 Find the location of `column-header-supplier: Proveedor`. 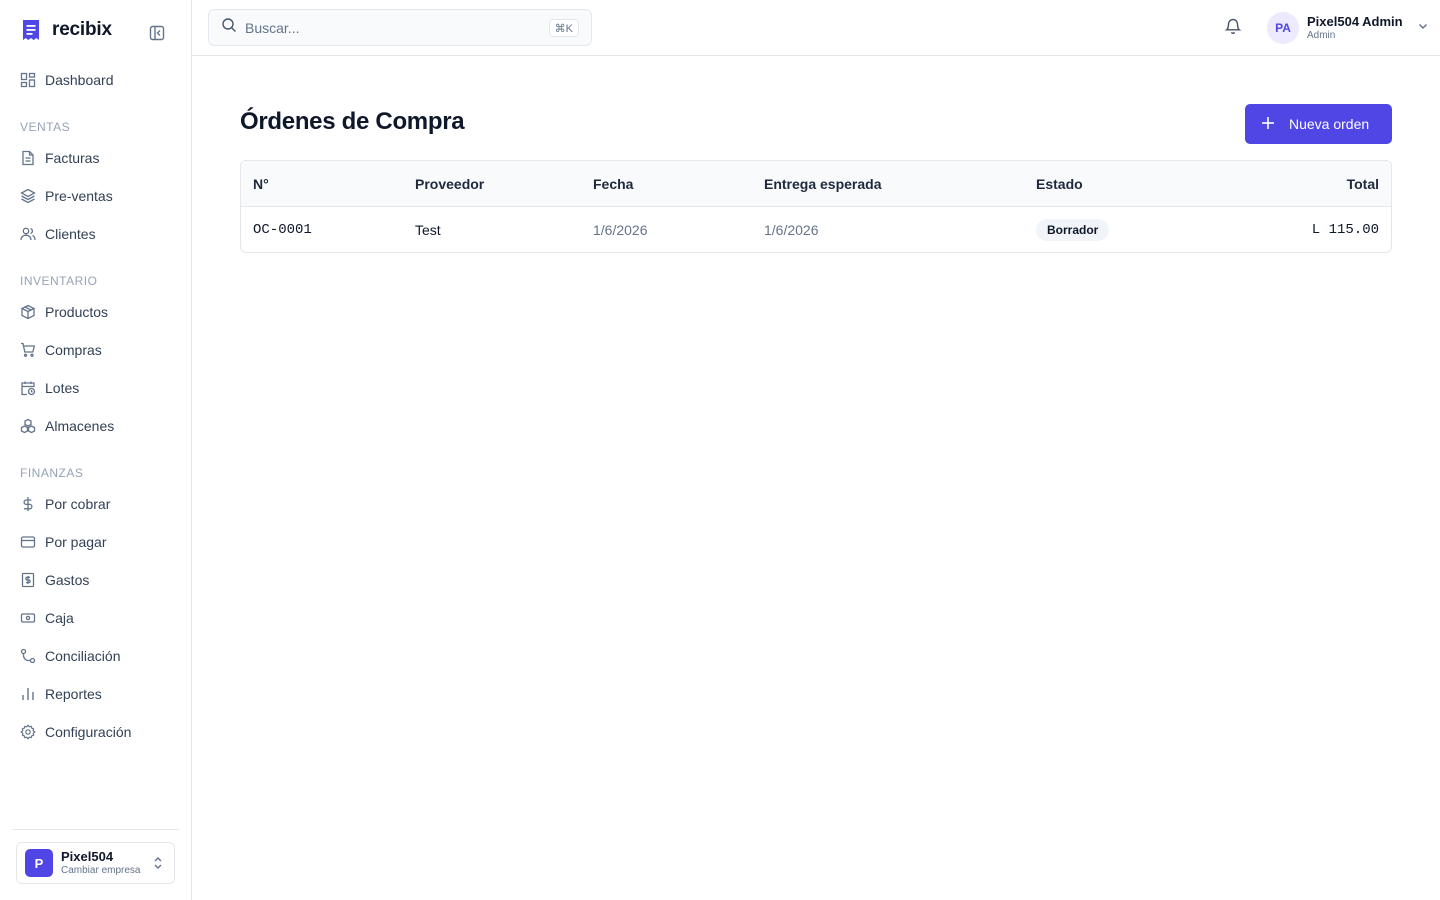

column-header-supplier: Proveedor is located at coordinates (449, 184).